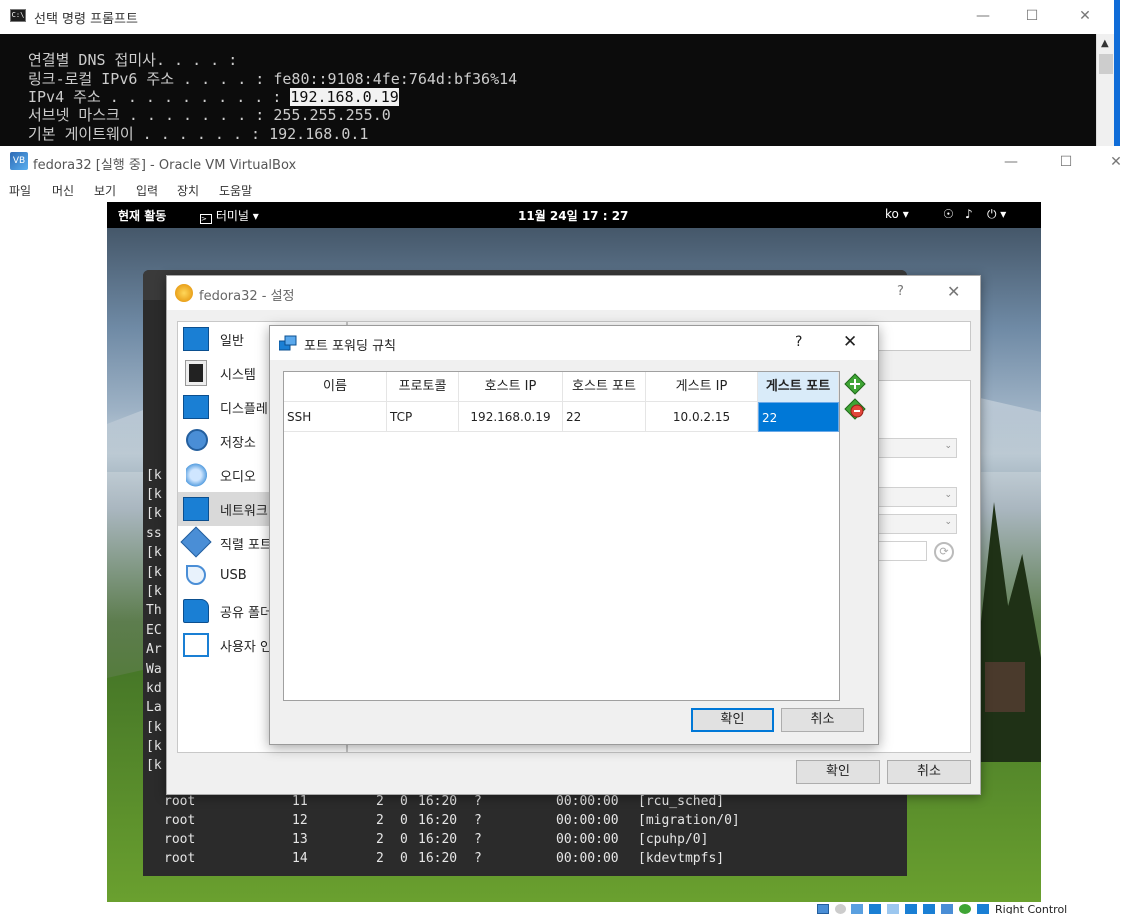 Image resolution: width=1131 pixels, height=914 pixels. I want to click on column-header-guest-port: 게스트 포트, so click(798, 387).